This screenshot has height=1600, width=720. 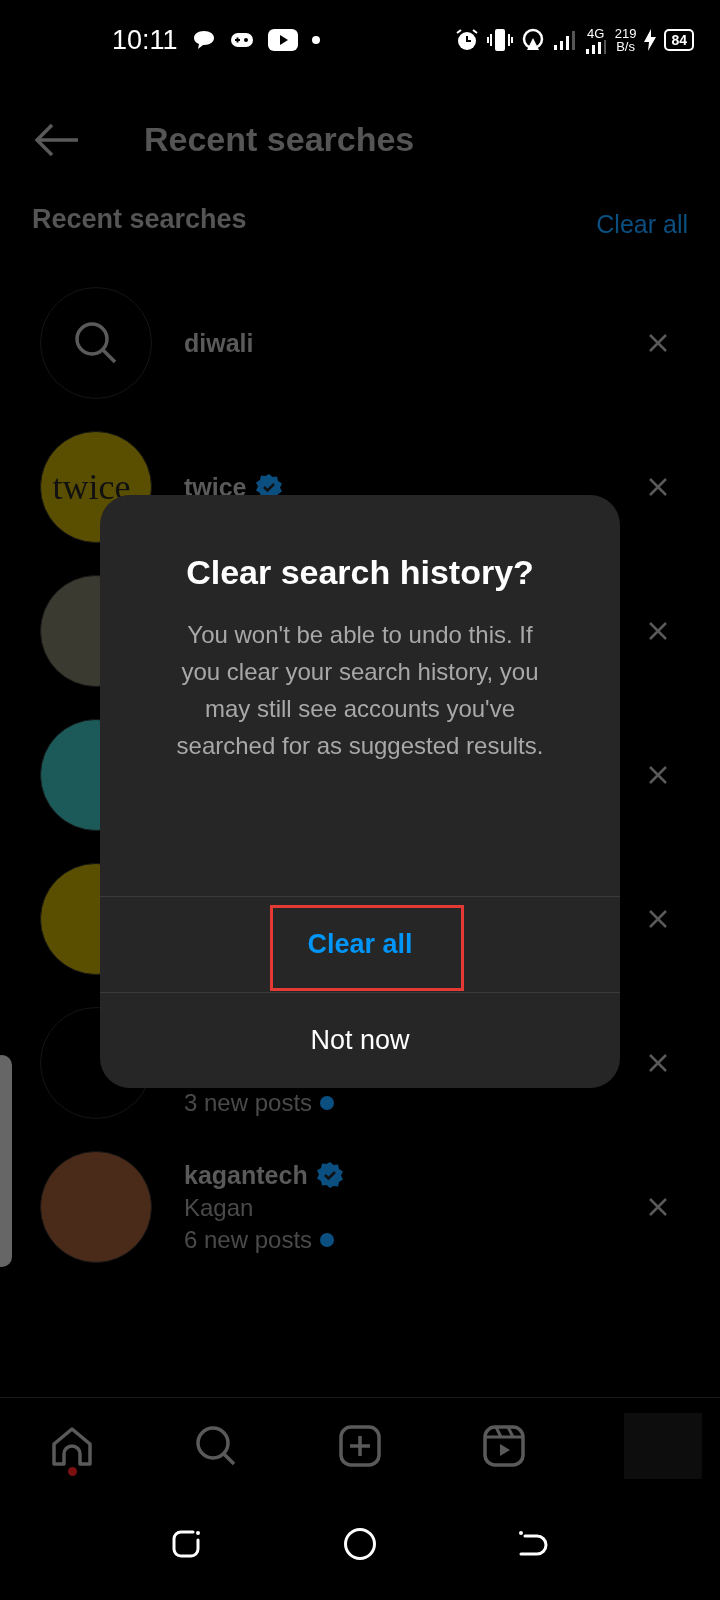 I want to click on not-now-button: Not now, so click(x=360, y=1040).